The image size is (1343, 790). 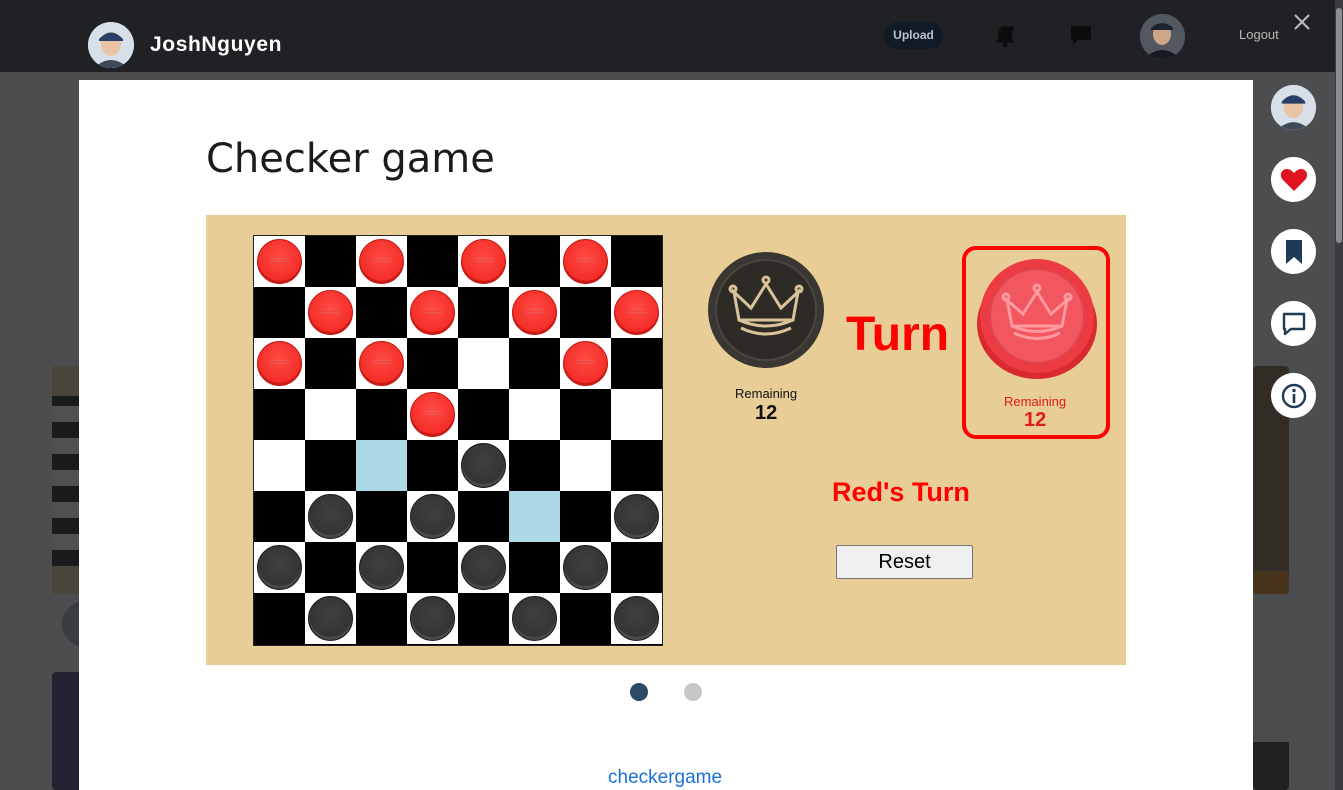 I want to click on close-icon, so click(x=1302, y=22).